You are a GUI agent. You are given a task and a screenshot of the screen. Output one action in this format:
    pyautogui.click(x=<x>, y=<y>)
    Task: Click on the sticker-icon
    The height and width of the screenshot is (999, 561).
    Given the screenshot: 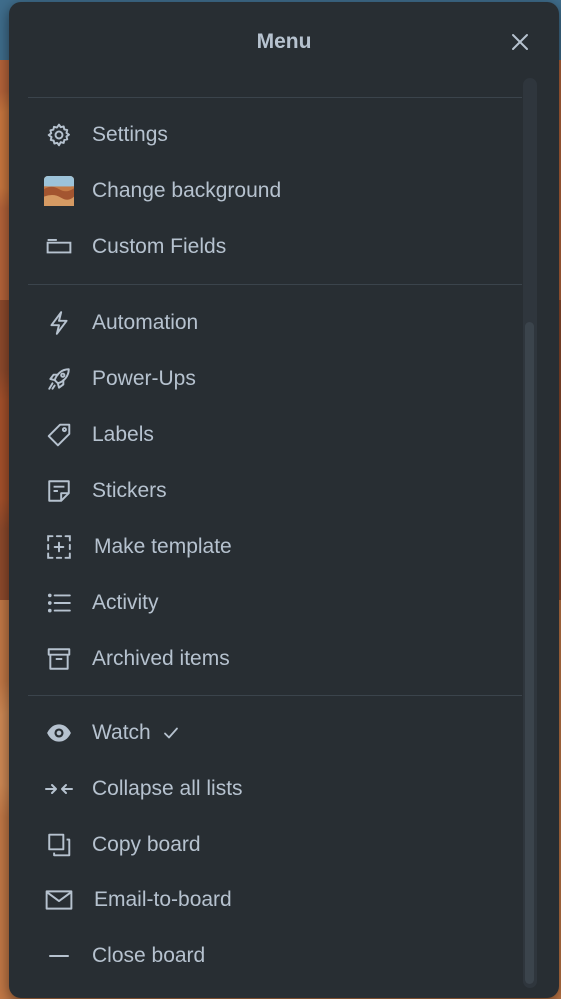 What is the action you would take?
    pyautogui.click(x=59, y=491)
    